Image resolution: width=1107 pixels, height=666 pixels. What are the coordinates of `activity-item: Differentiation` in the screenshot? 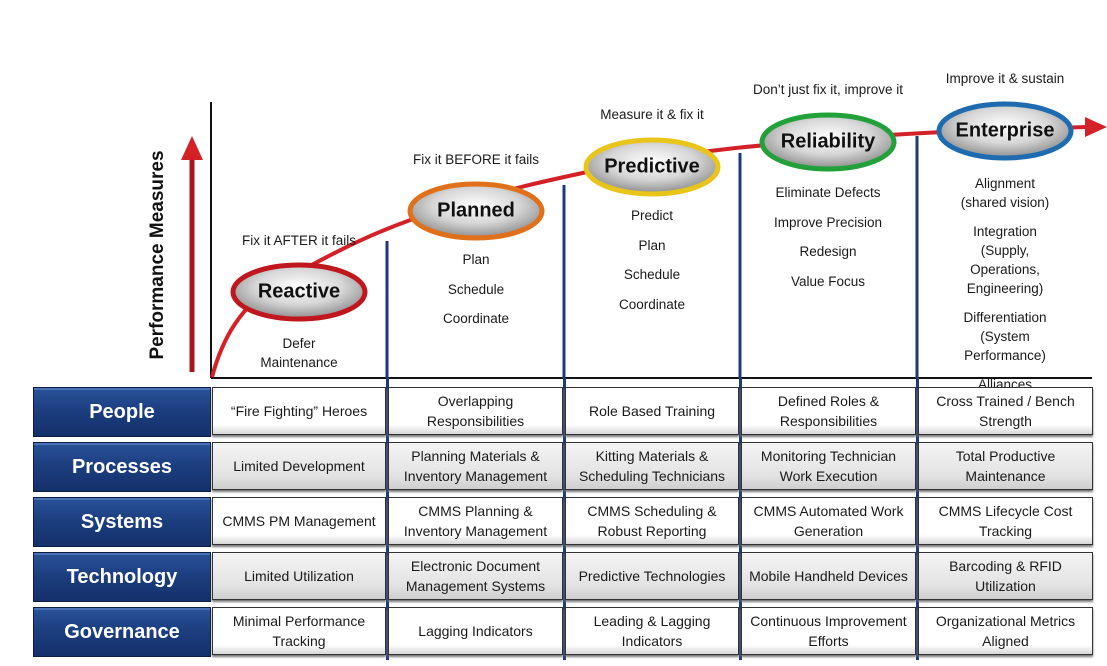 It's located at (1005, 317).